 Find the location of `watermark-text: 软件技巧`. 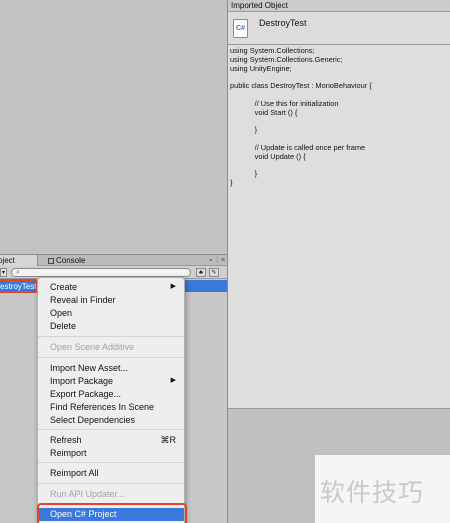

watermark-text: 软件技巧 is located at coordinates (372, 492).